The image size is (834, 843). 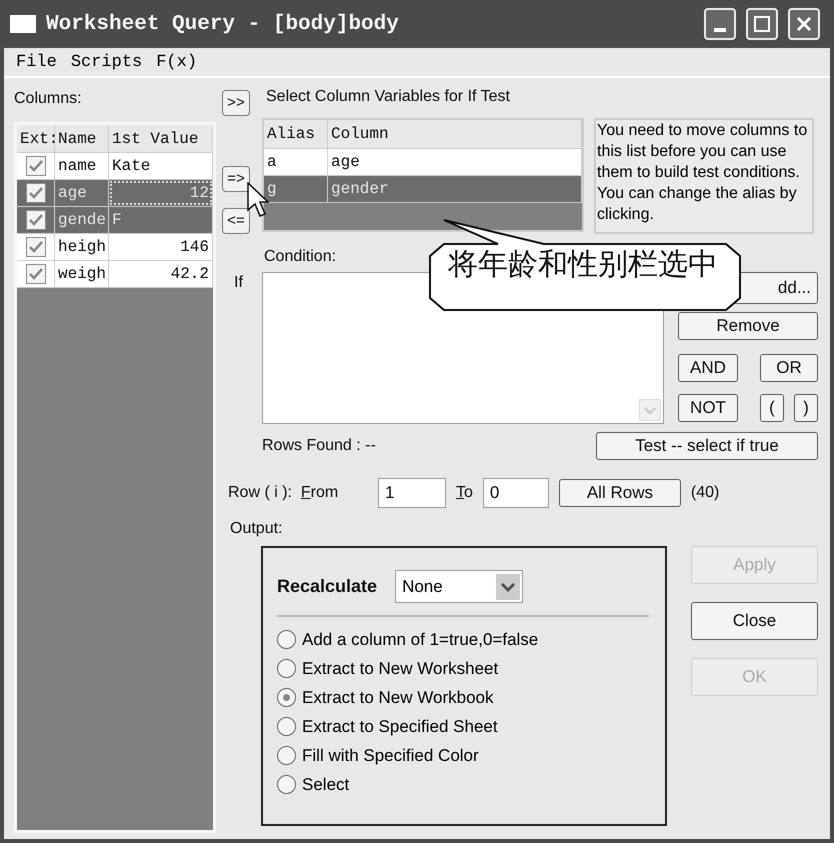 What do you see at coordinates (705, 493) in the screenshot?
I see `row-count: (40)` at bounding box center [705, 493].